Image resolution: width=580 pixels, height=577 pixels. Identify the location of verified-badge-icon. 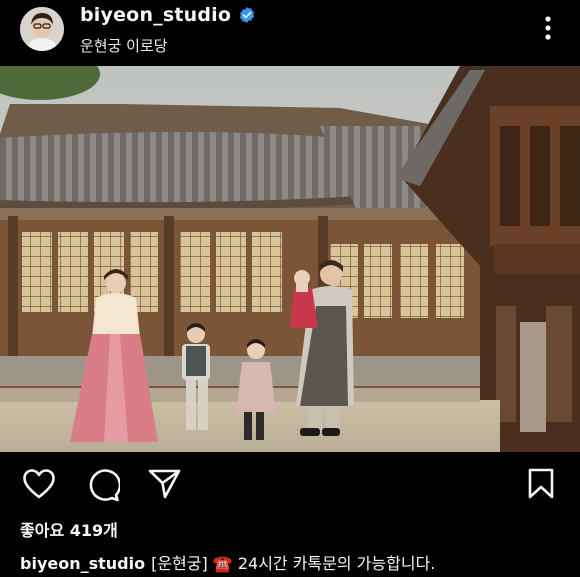
(247, 15).